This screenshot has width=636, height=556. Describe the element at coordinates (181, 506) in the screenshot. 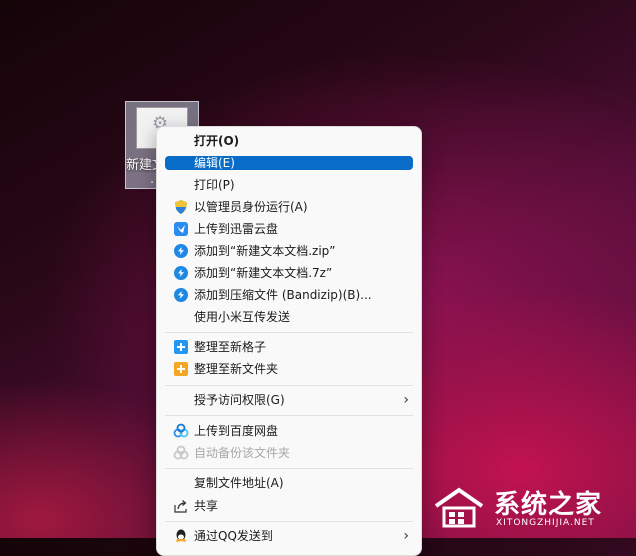

I see `share-icon` at that location.